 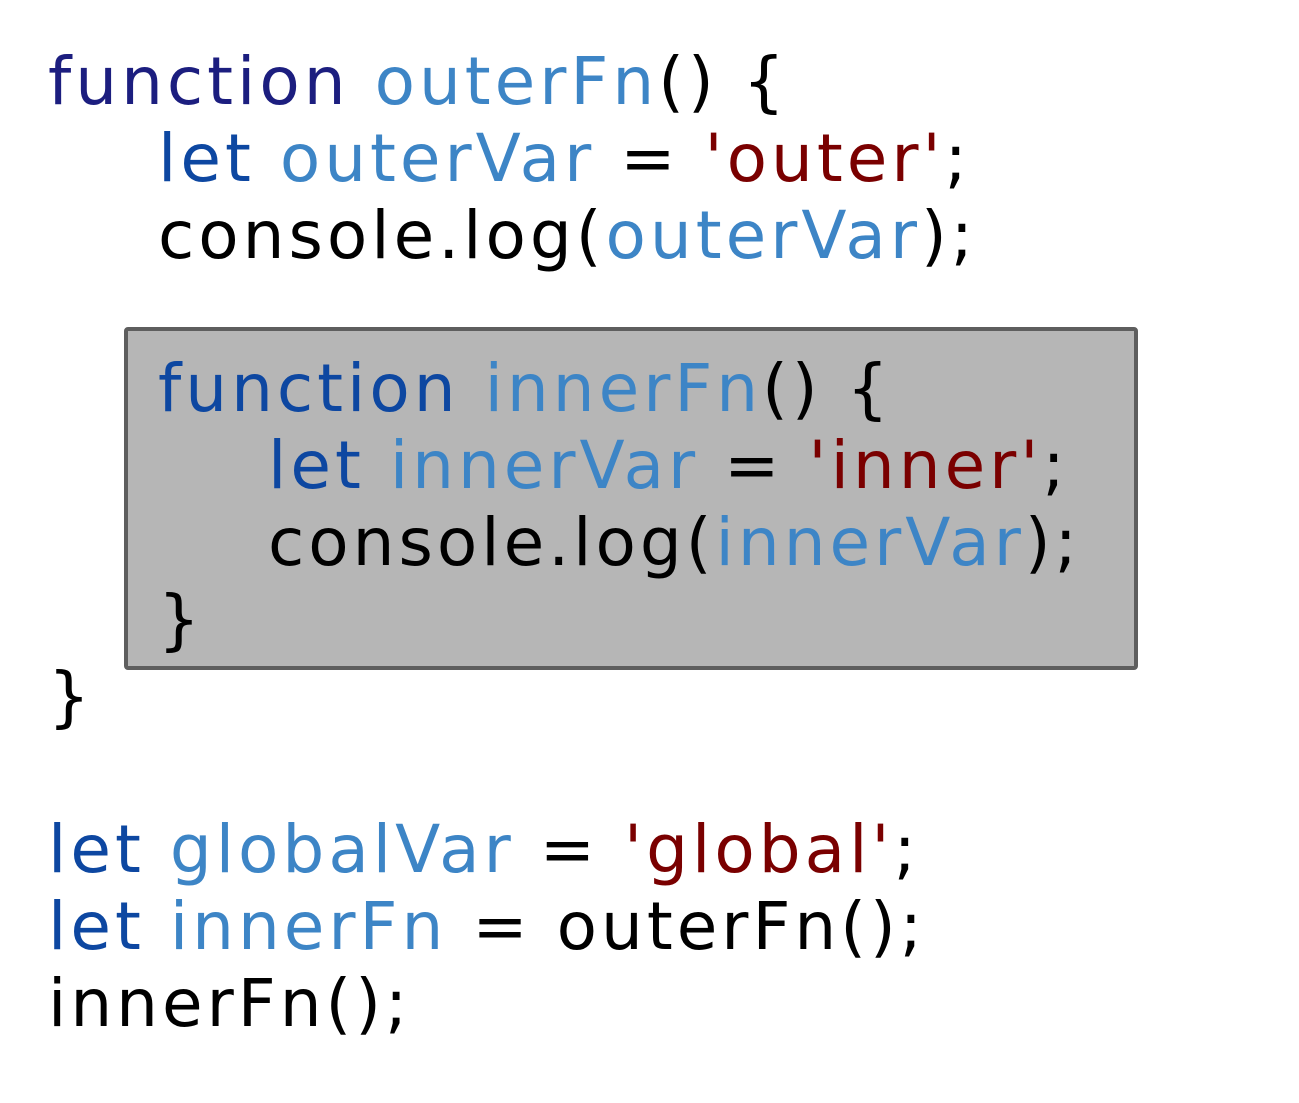 I want to click on var-name-innerVar: innerVar, so click(x=544, y=465).